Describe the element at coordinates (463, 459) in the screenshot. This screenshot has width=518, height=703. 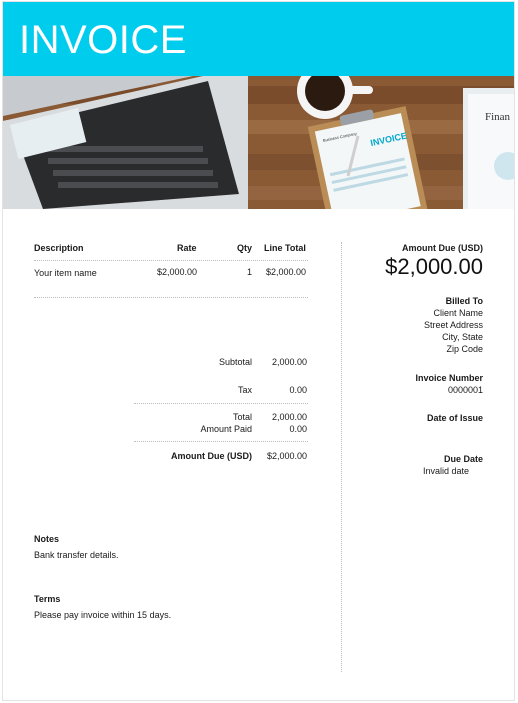
I see `due-date-label: Due Date` at that location.